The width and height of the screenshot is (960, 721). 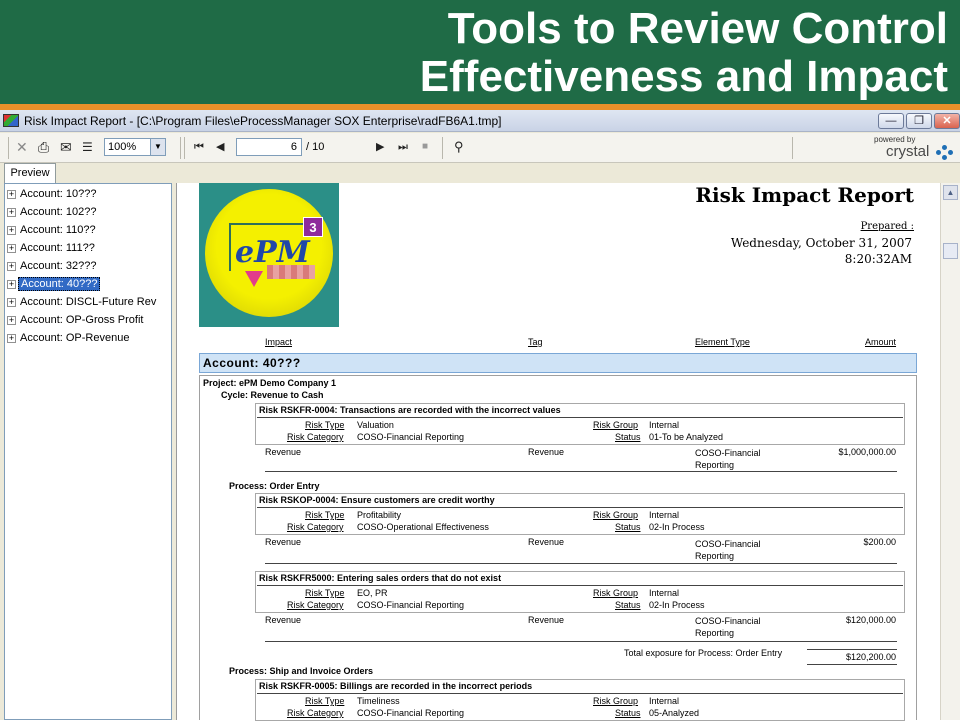 I want to click on tree-item: + Account: 32???, so click(x=52, y=266).